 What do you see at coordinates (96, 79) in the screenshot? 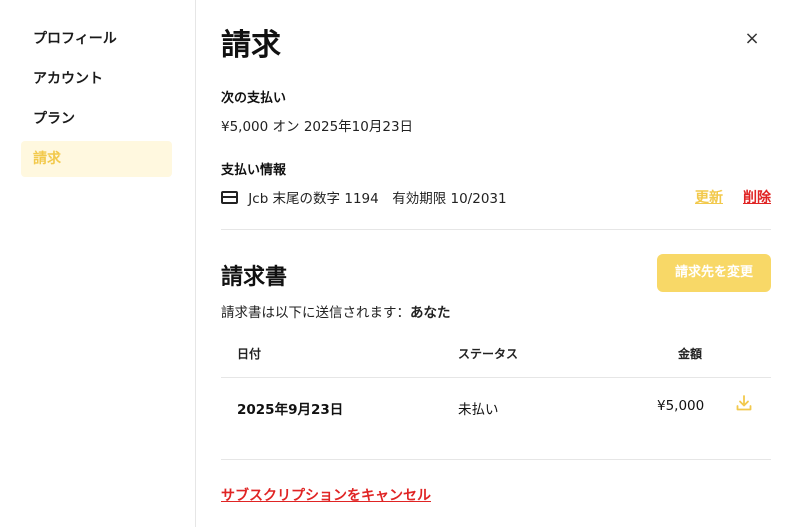
I see `sidebar-item-account: アカウント` at bounding box center [96, 79].